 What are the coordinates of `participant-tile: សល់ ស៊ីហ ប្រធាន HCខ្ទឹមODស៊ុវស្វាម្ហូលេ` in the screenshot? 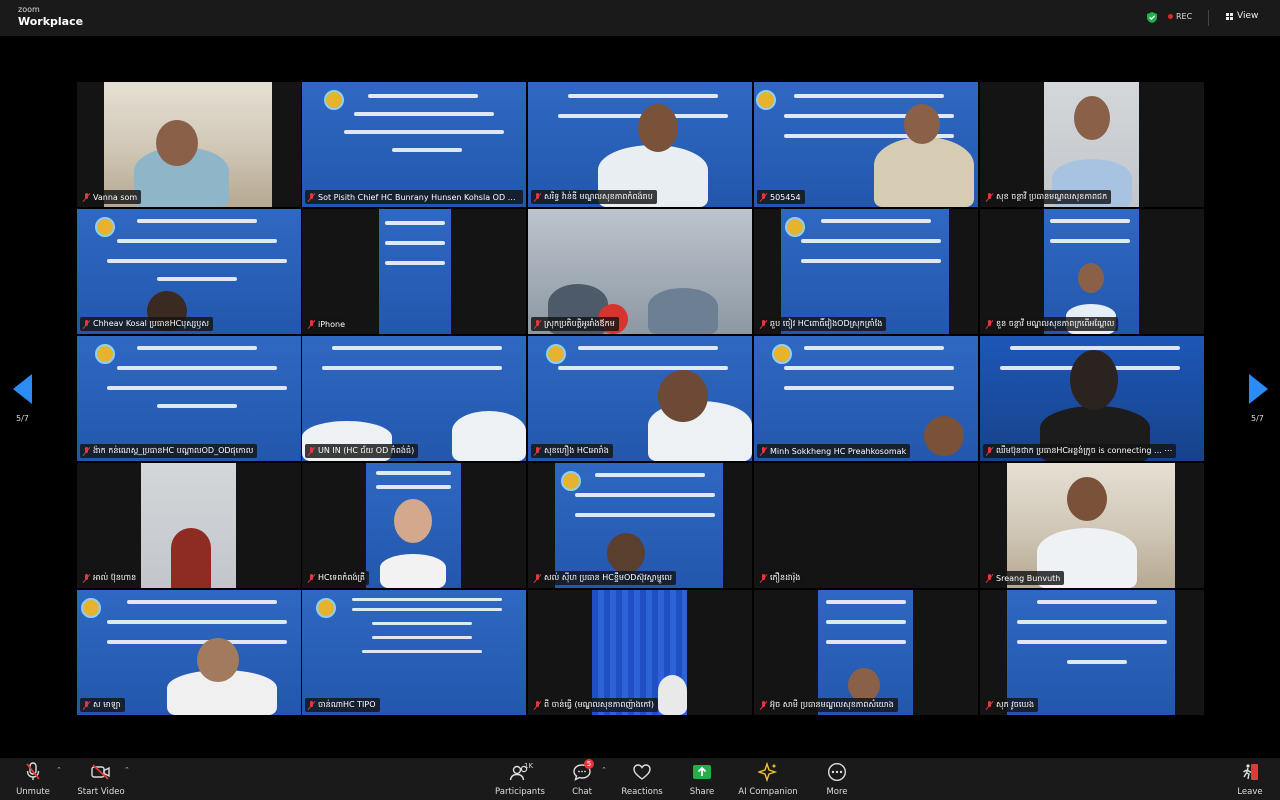 It's located at (640, 525).